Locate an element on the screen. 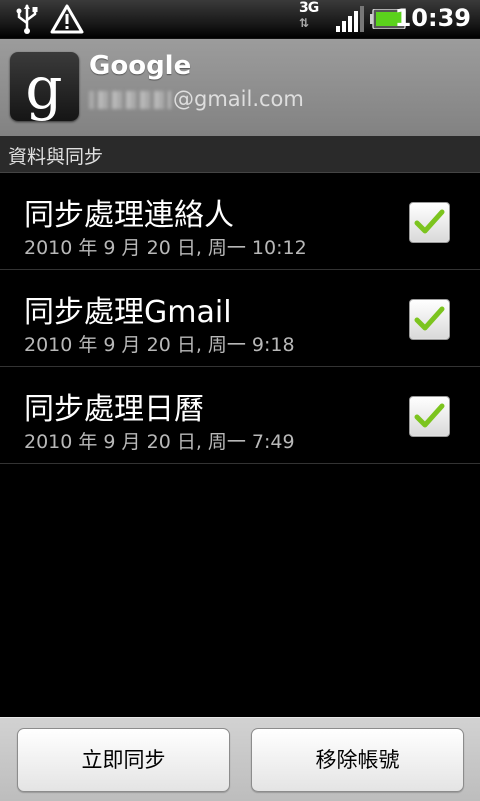 The image size is (480, 801). sync-row-gmail: 同步處理Gmail 2010 年 9 月 20 日, 周一 9:18 is located at coordinates (240, 318).